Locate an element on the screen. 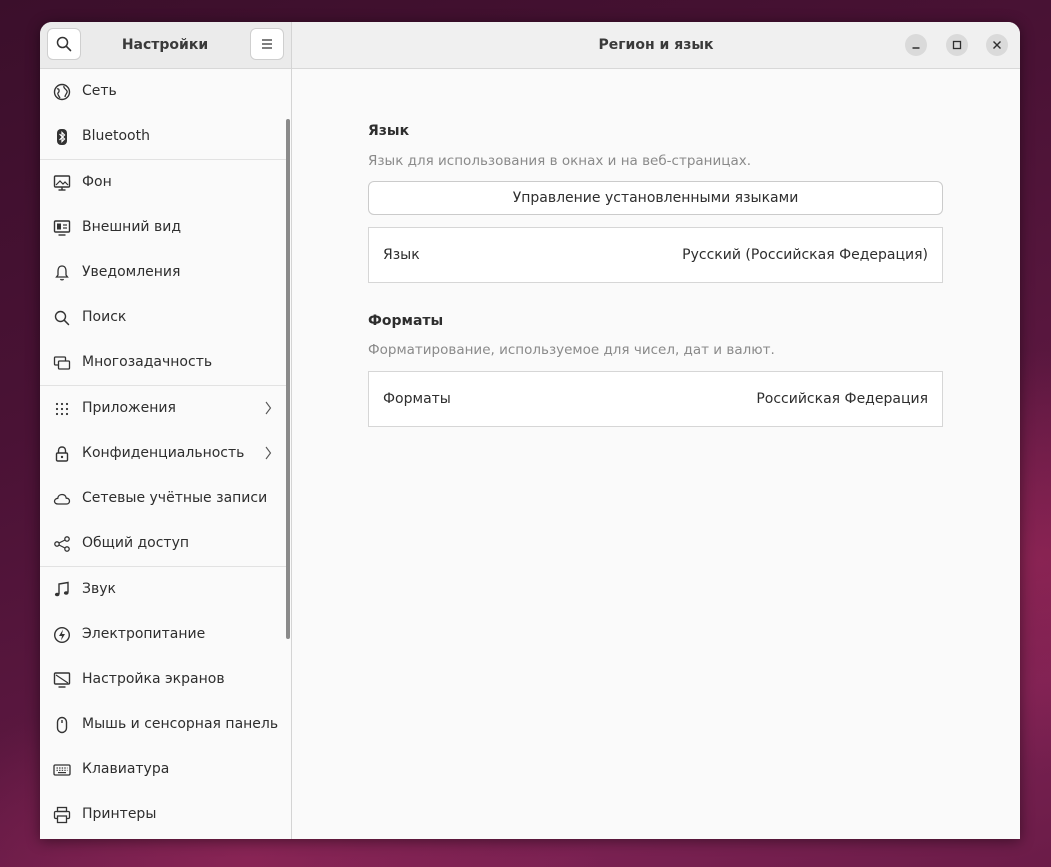 The width and height of the screenshot is (1051, 867). sidebar-item-apps: Приложения is located at coordinates (163, 408).